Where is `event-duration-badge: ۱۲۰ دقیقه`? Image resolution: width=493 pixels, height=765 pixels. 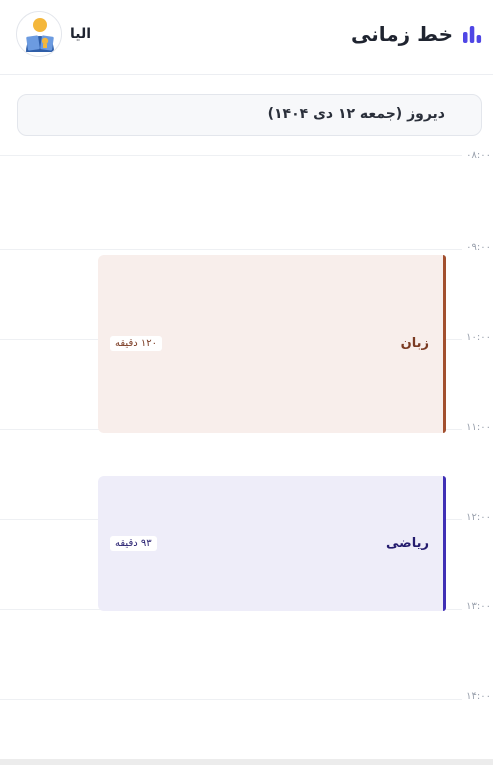 event-duration-badge: ۱۲۰ دقیقه is located at coordinates (136, 343).